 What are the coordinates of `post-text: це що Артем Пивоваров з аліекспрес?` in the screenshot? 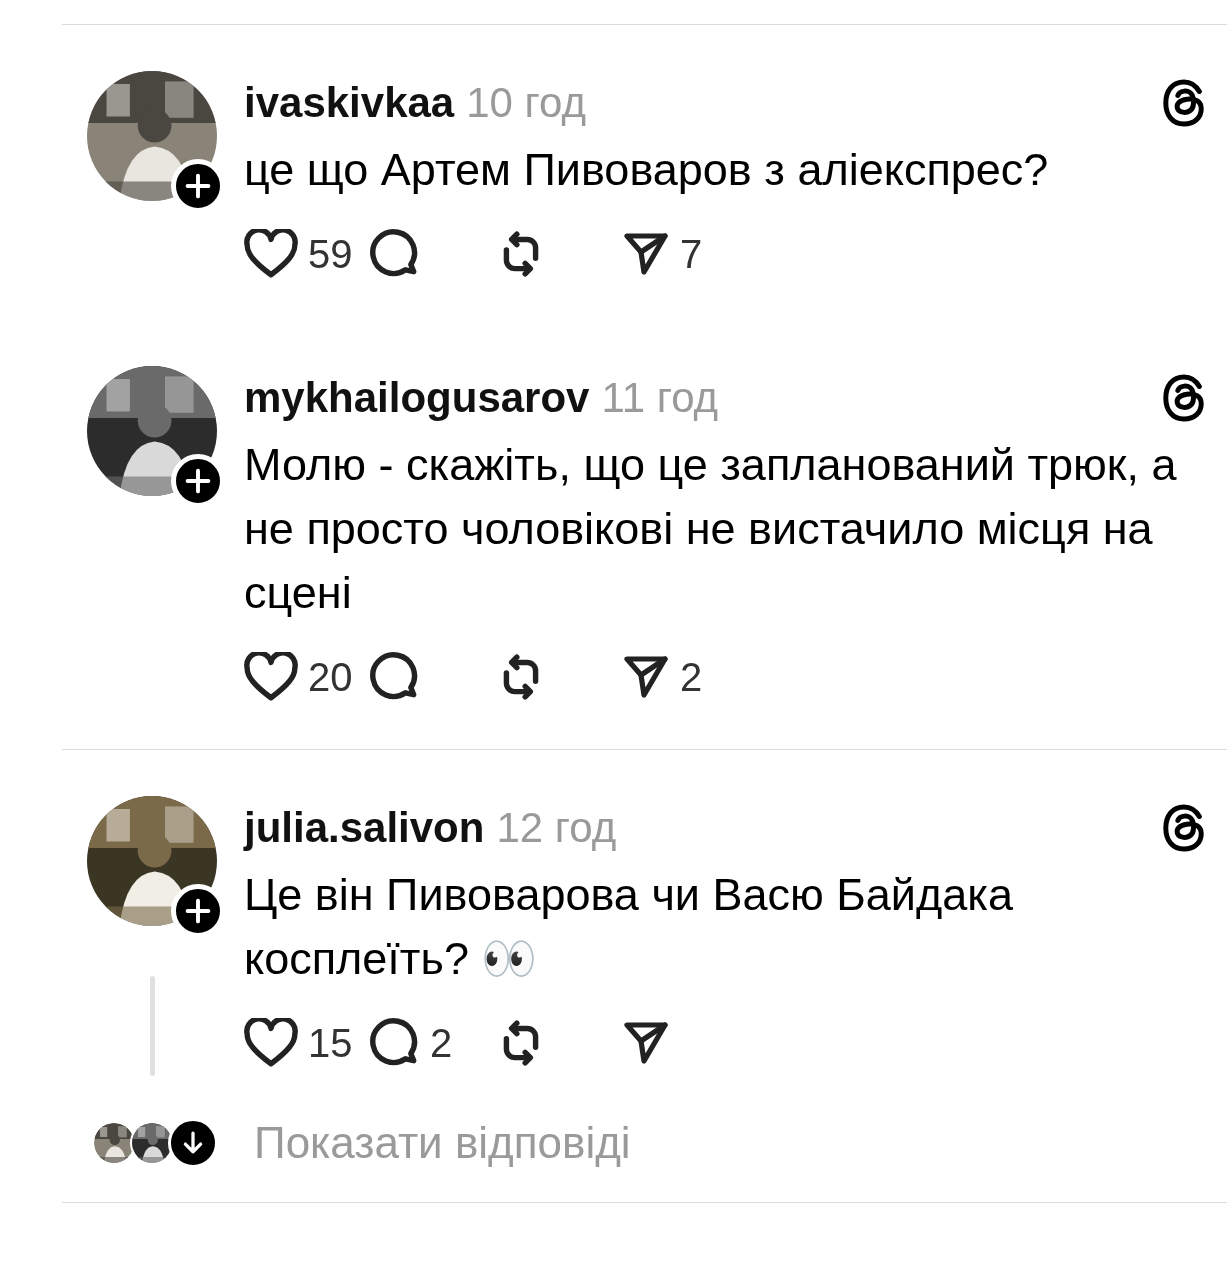 It's located at (647, 170).